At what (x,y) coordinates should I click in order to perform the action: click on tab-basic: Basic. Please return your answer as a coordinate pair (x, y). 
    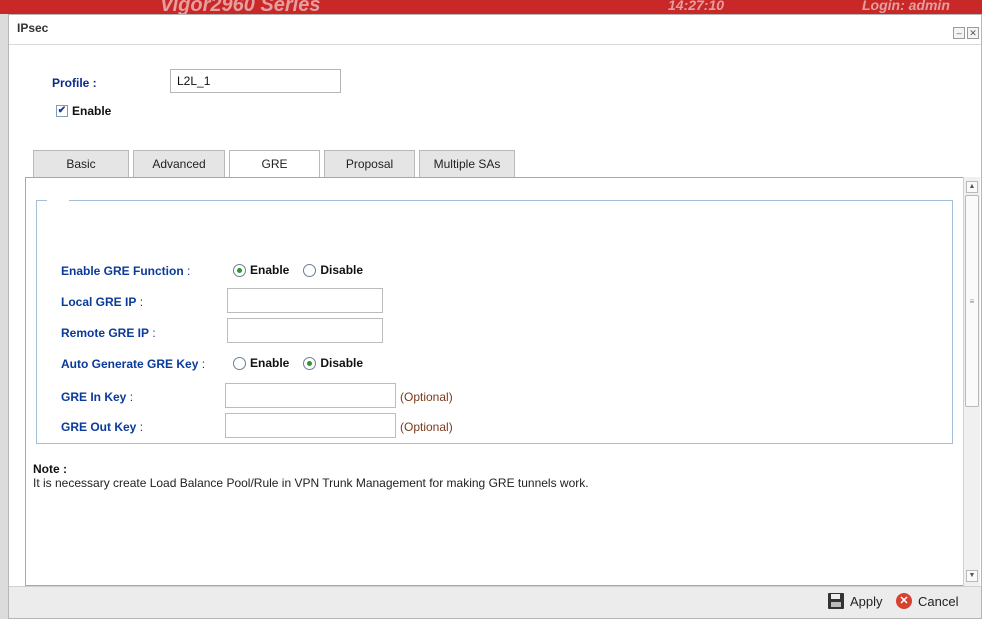
    Looking at the image, I should click on (81, 164).